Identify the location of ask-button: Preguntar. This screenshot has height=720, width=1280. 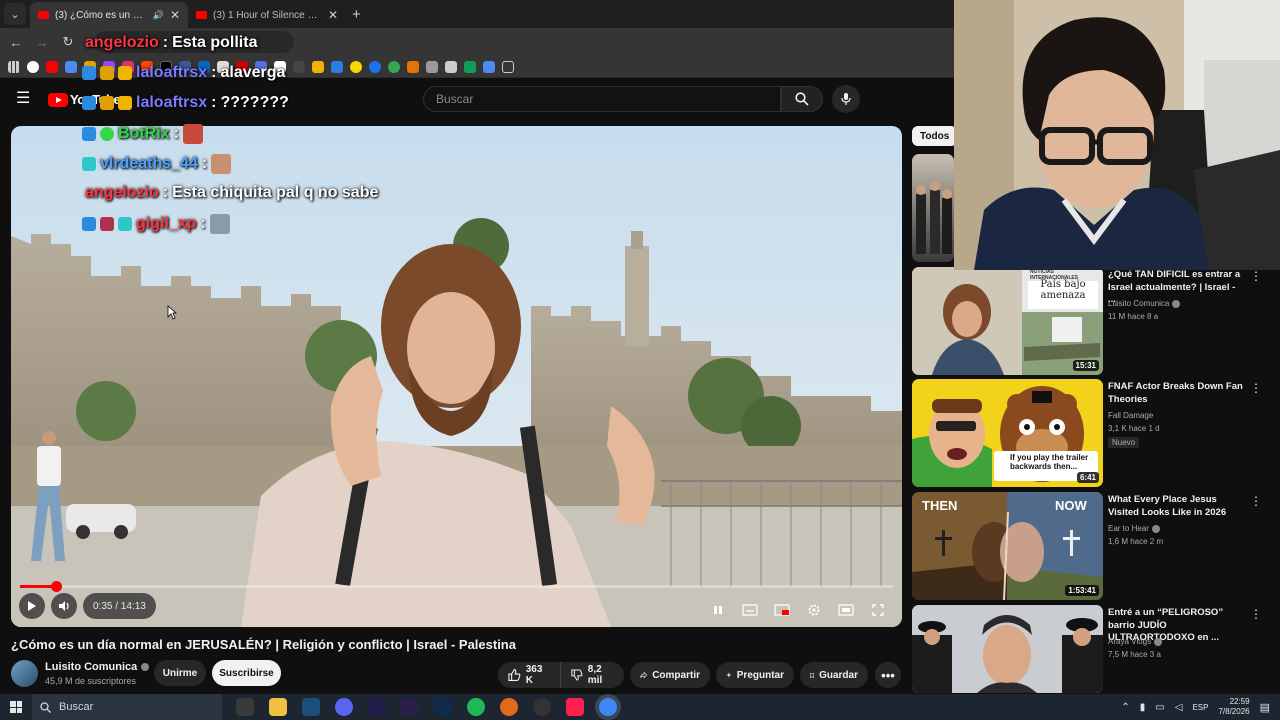
(755, 675).